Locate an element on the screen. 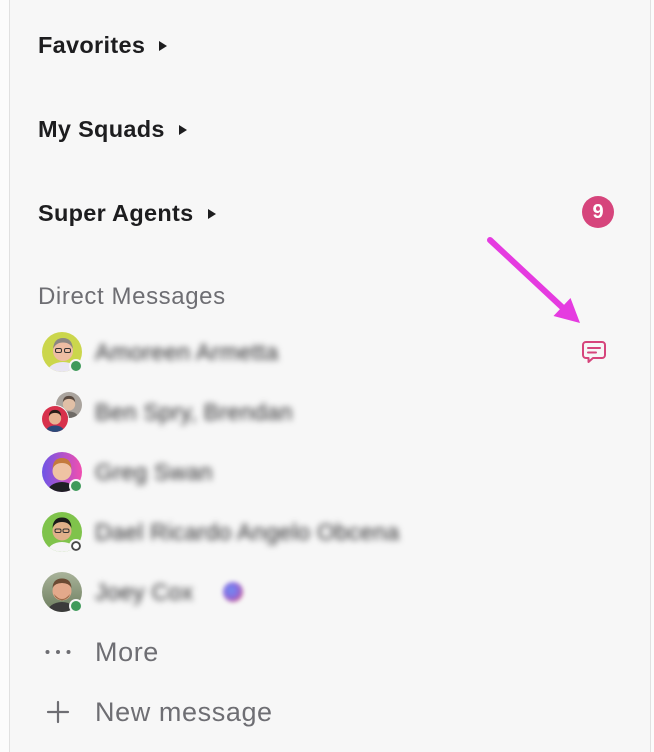 Image resolution: width=654 pixels, height=752 pixels. more-button: More is located at coordinates (230, 652).